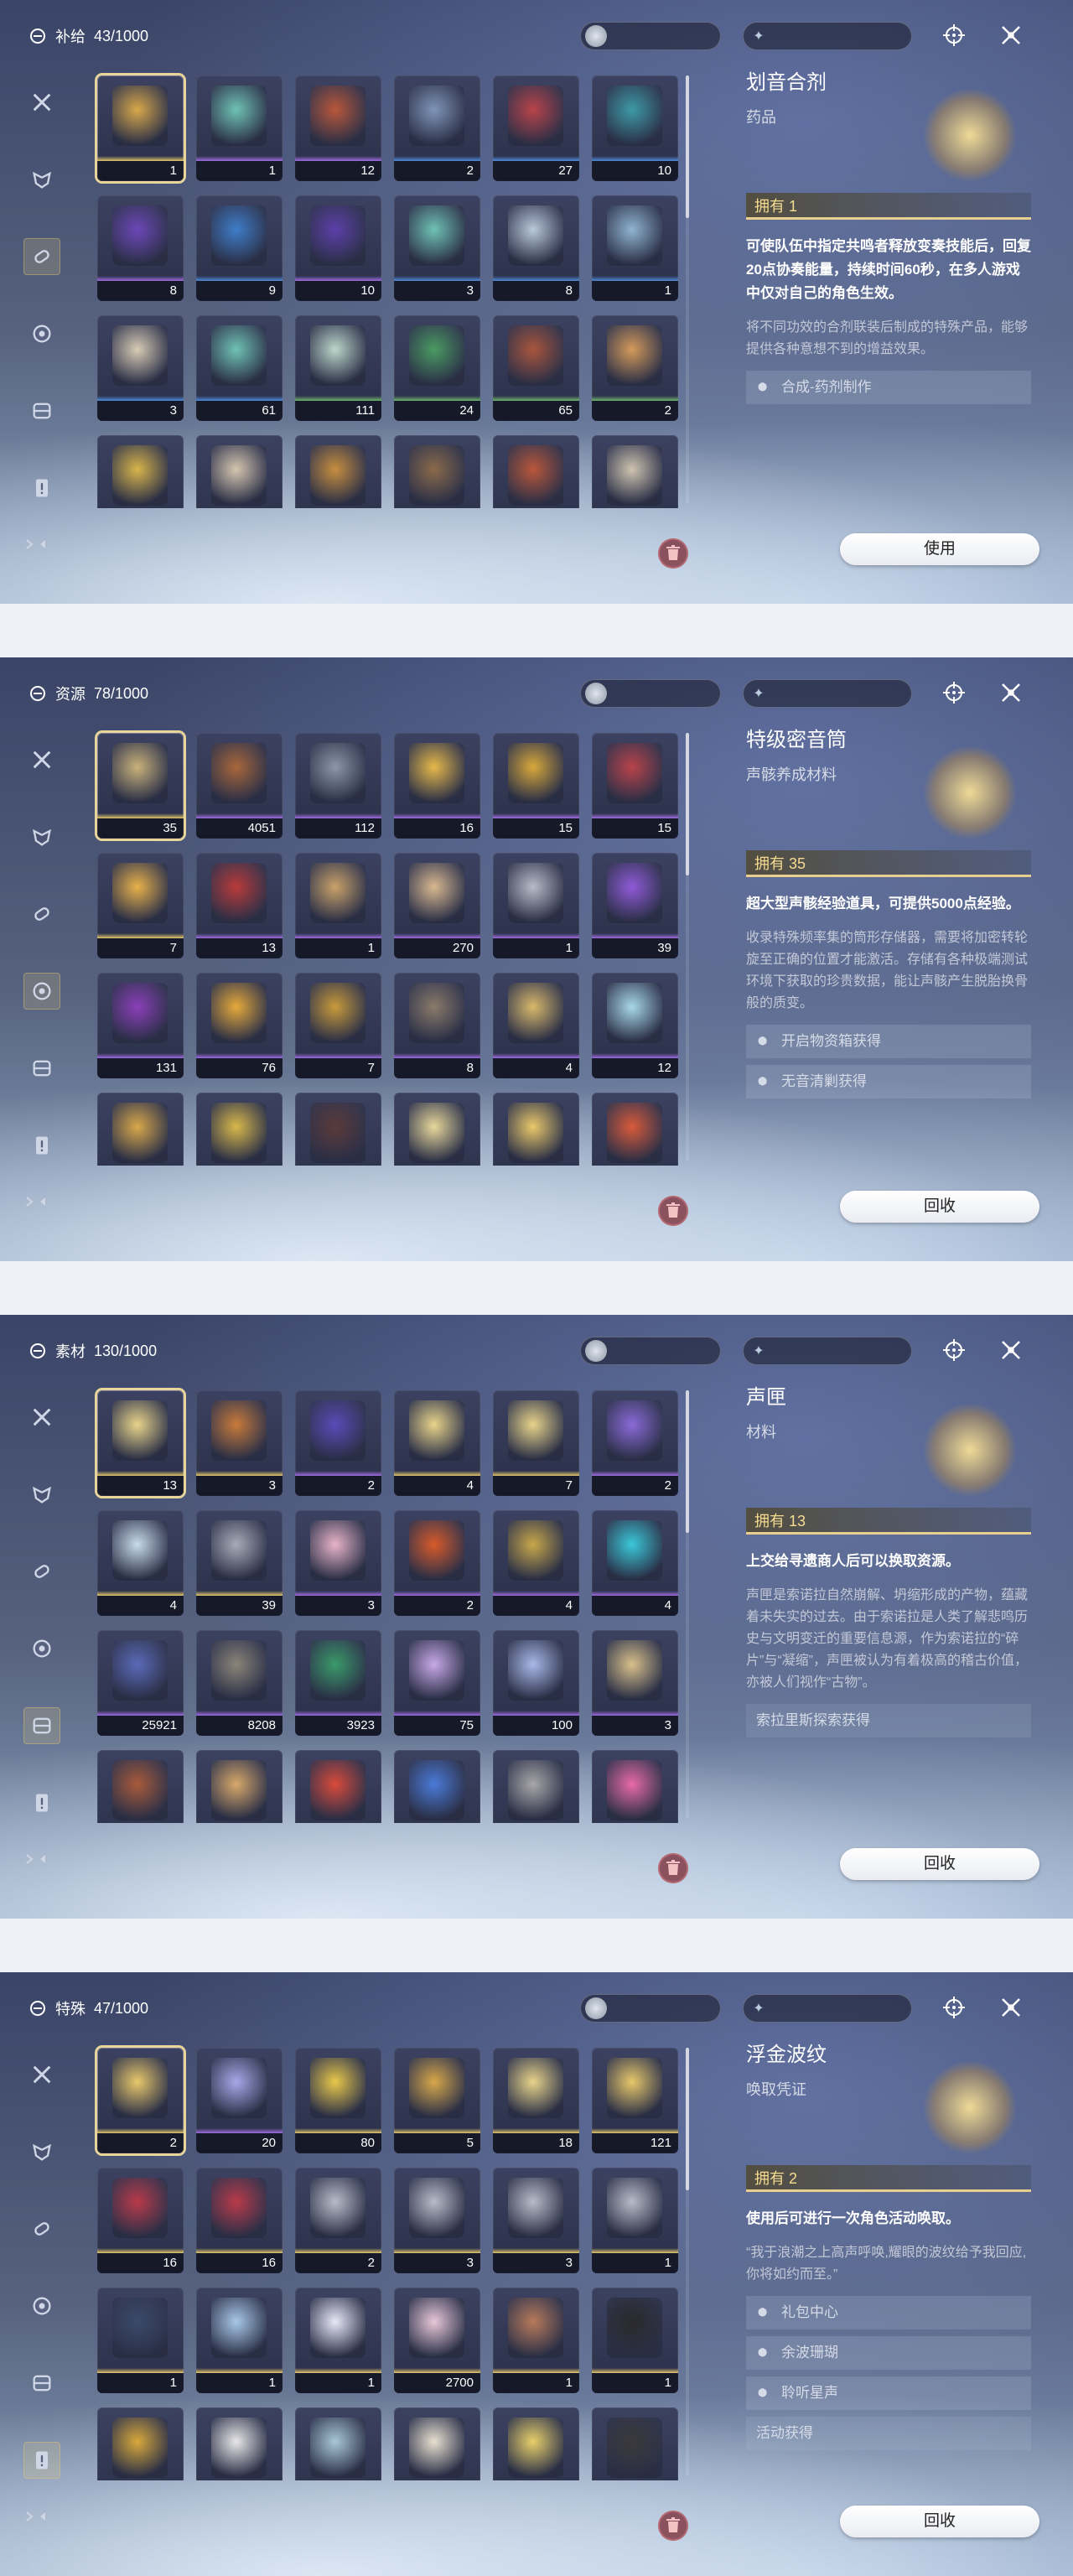 The height and width of the screenshot is (2576, 1073). I want to click on inventory-slot: 80, so click(338, 2100).